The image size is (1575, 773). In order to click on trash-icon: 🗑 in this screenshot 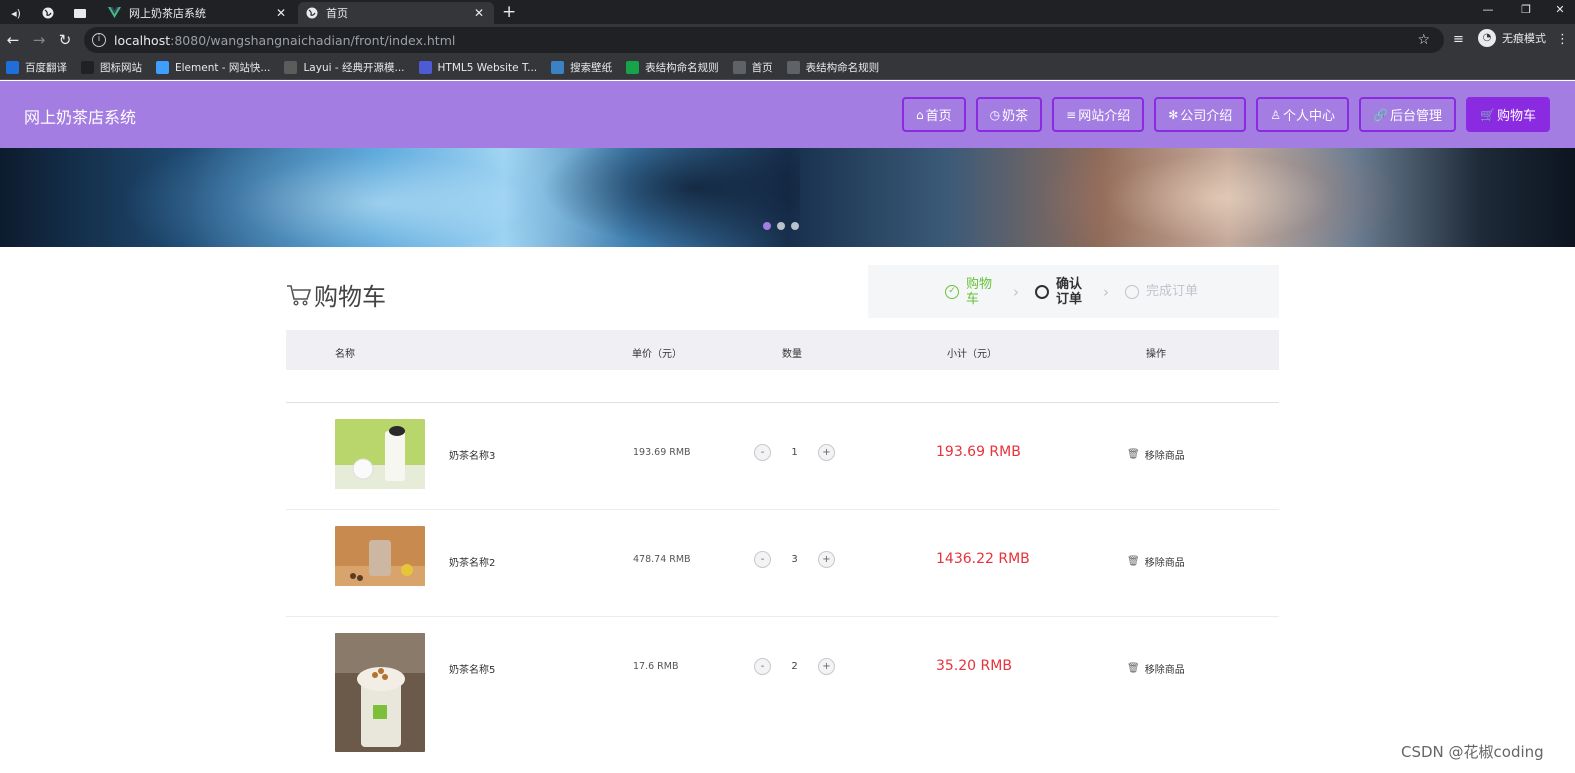, I will do `click(1133, 561)`.